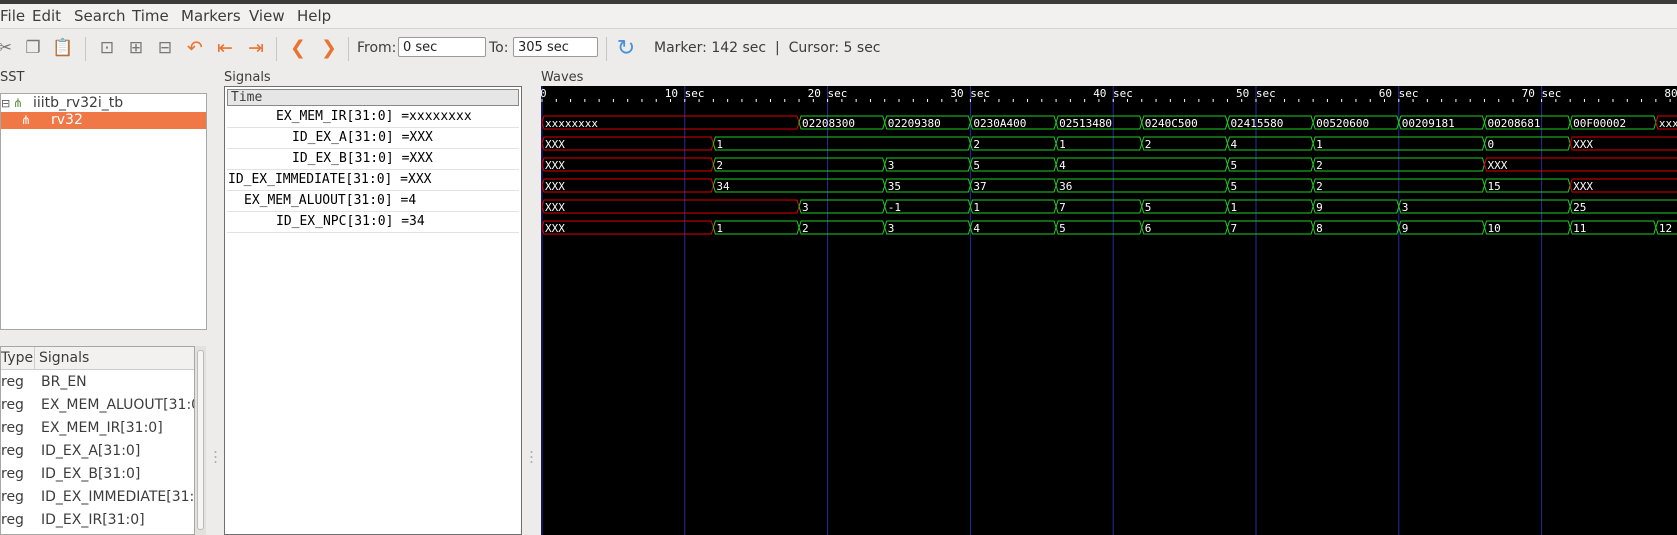  Describe the element at coordinates (1670, 93) in the screenshot. I see `time-tick-label: 80` at that location.